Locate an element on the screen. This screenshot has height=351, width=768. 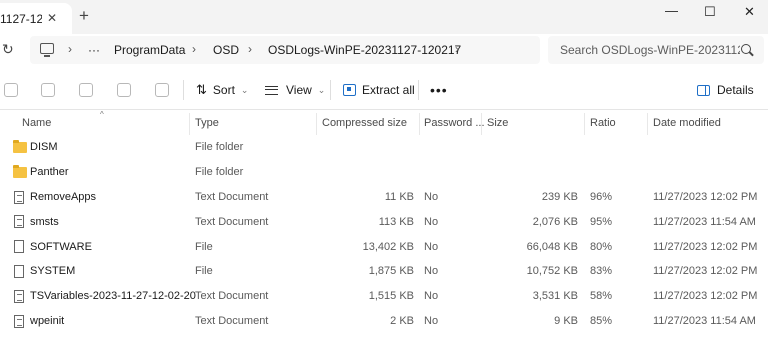
search-box is located at coordinates (656, 50).